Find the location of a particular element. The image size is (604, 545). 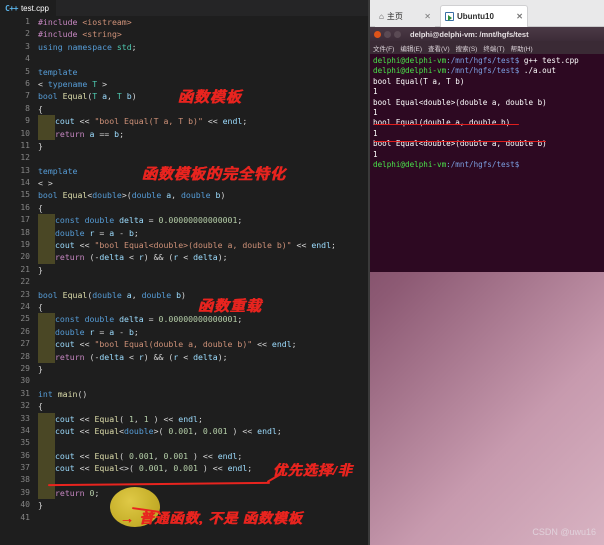

code-line: 22 is located at coordinates (185, 282).